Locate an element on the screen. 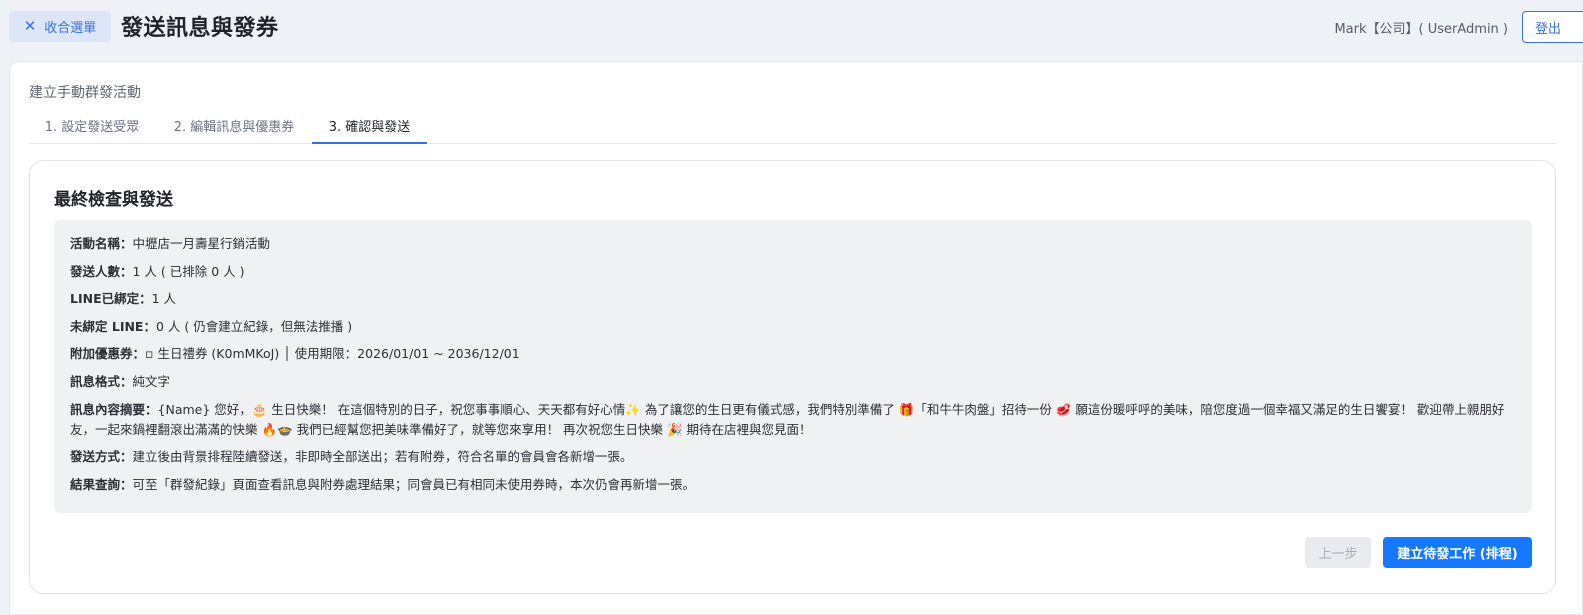 The image size is (1583, 615). review-title: 最終檢查與發送 is located at coordinates (113, 200).